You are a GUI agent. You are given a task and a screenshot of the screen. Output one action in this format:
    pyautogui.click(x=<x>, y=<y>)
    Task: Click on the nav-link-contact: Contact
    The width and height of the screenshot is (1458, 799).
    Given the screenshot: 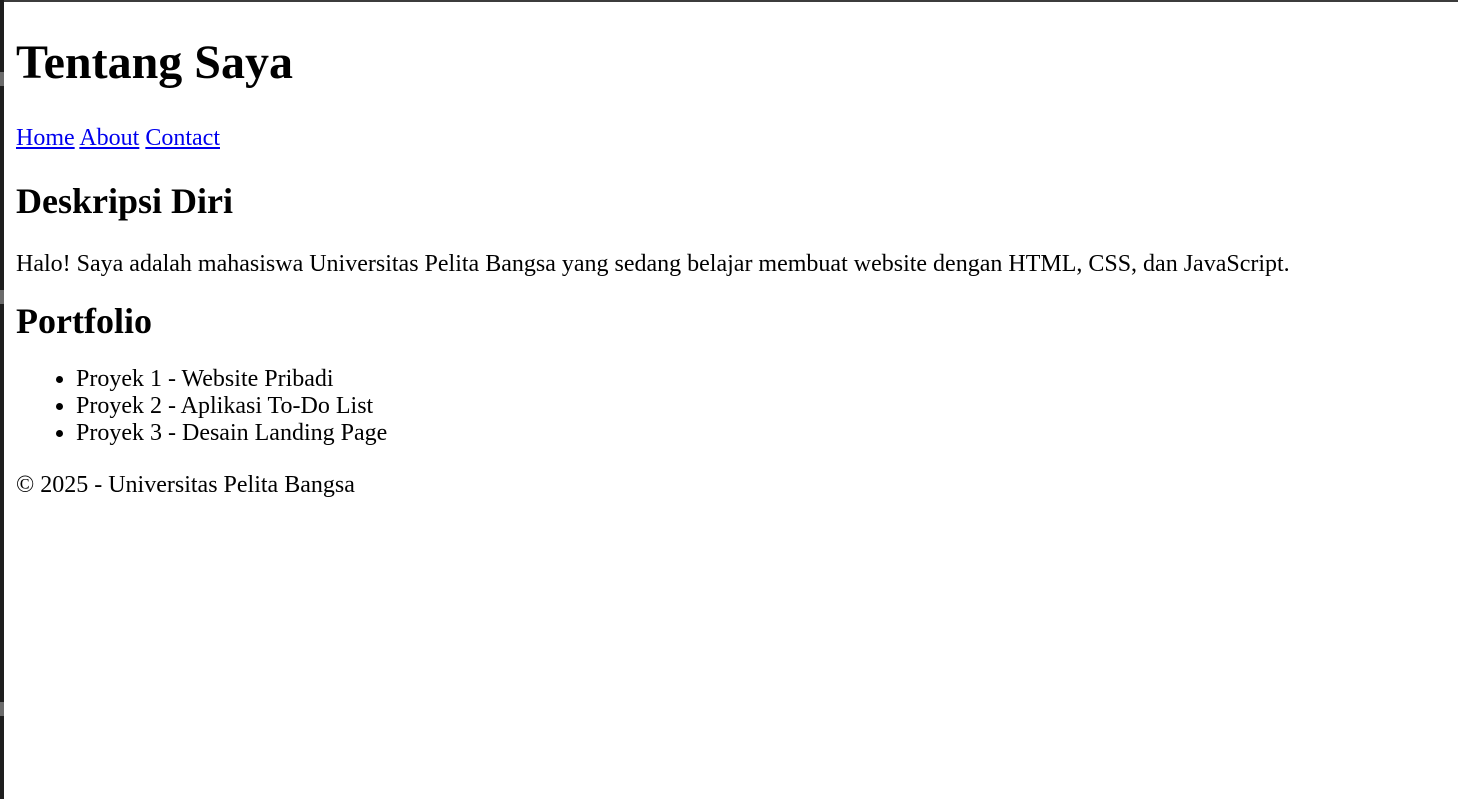 What is the action you would take?
    pyautogui.click(x=182, y=138)
    